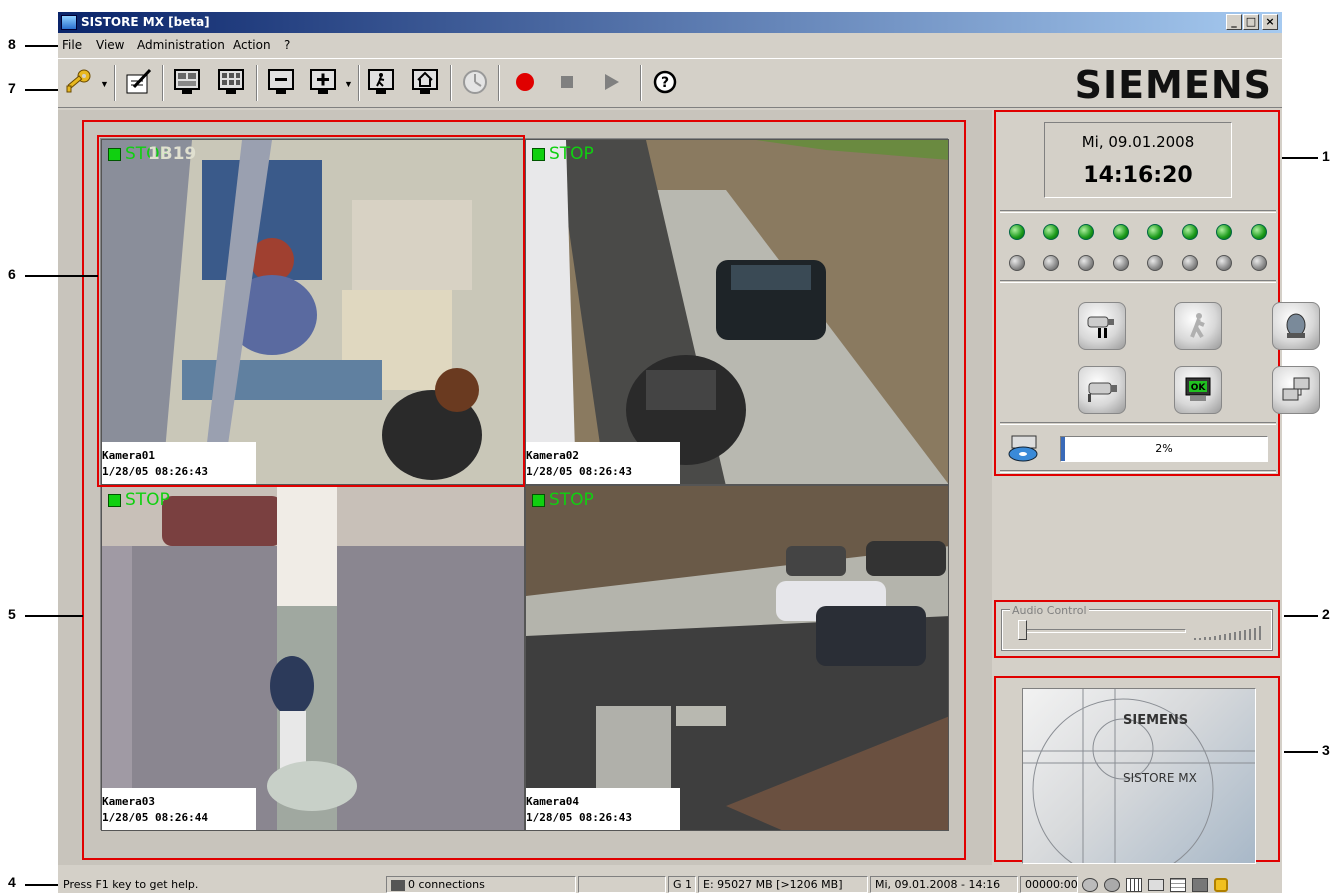 The height and width of the screenshot is (893, 1342). What do you see at coordinates (682, 884) in the screenshot?
I see `group-field: G 1` at bounding box center [682, 884].